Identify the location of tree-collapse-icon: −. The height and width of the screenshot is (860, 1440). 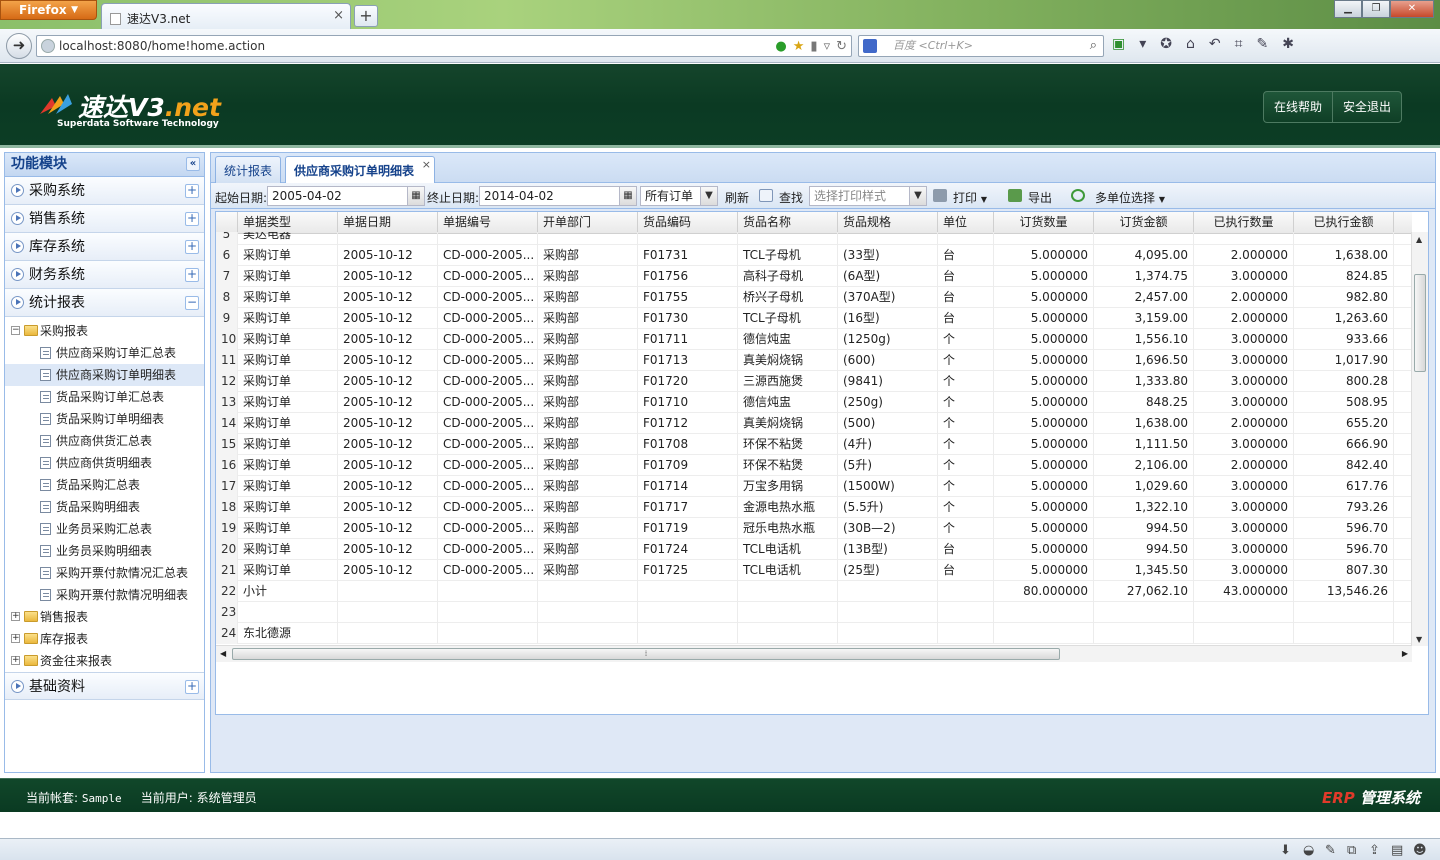
(15, 330).